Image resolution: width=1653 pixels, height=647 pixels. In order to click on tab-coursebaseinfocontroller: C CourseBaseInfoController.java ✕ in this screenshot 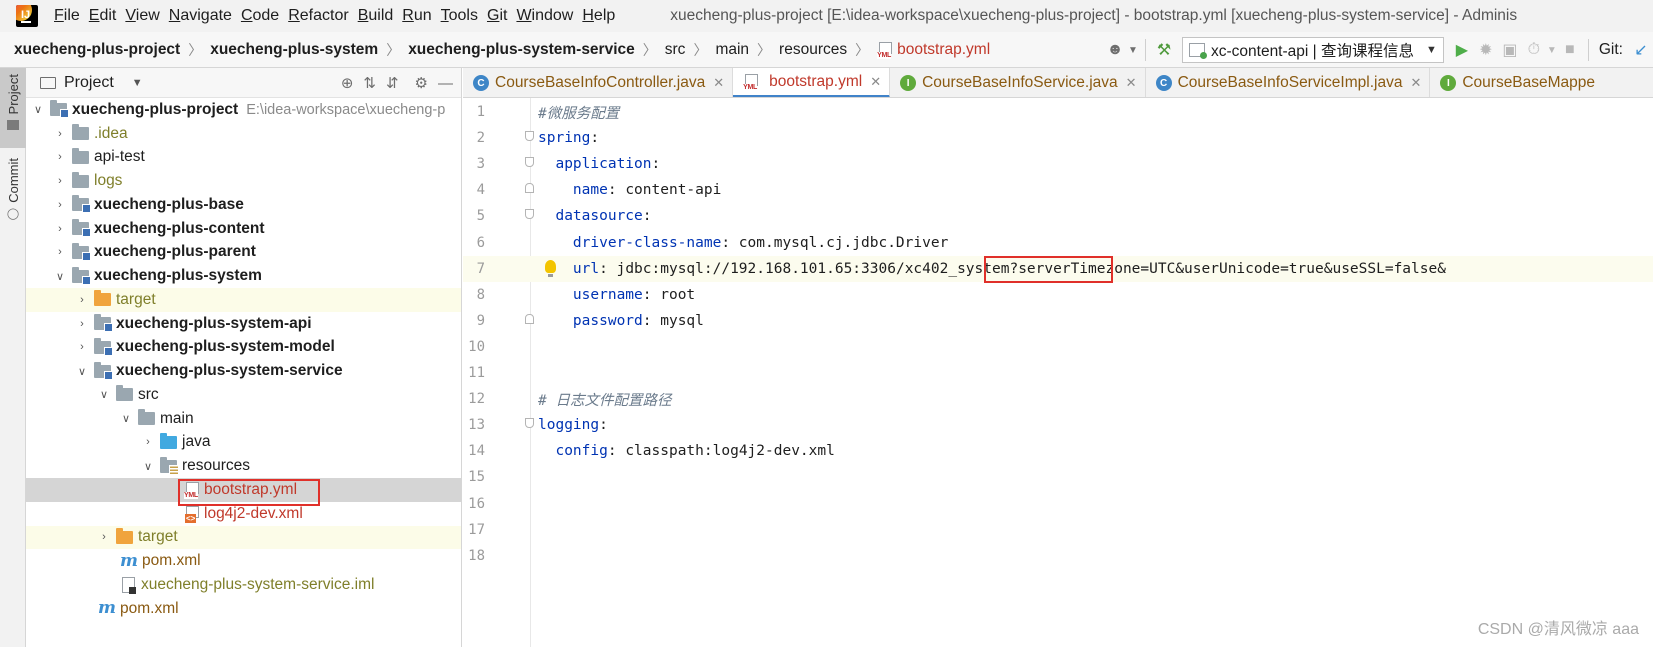, I will do `click(598, 82)`.